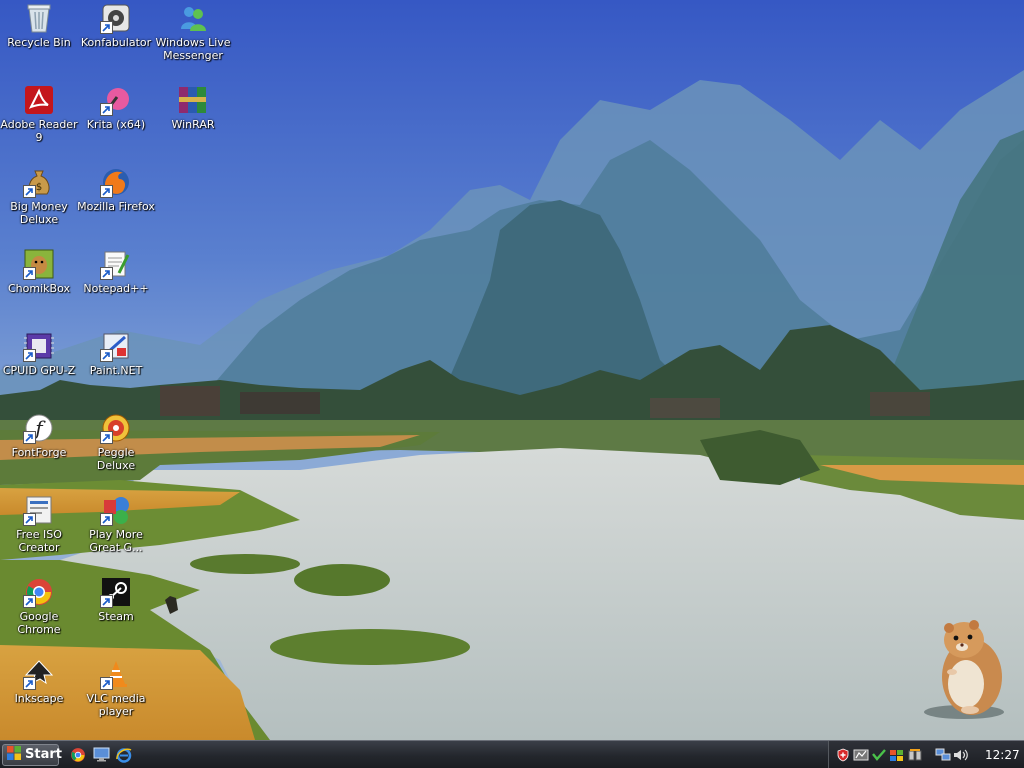 This screenshot has width=1024, height=768. What do you see at coordinates (39, 674) in the screenshot?
I see `inkscape-icon` at bounding box center [39, 674].